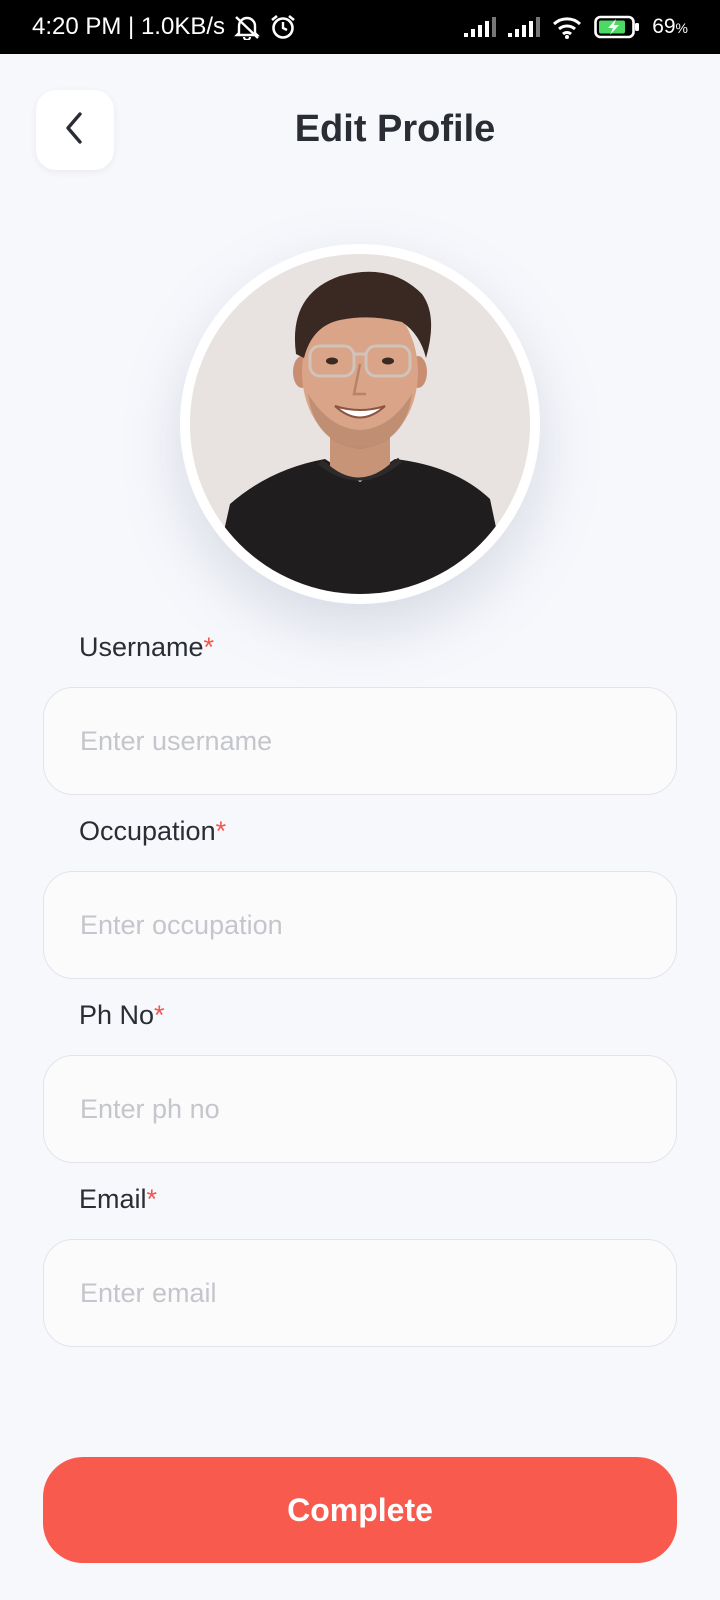  What do you see at coordinates (395, 129) in the screenshot?
I see `page-title: Edit Profile` at bounding box center [395, 129].